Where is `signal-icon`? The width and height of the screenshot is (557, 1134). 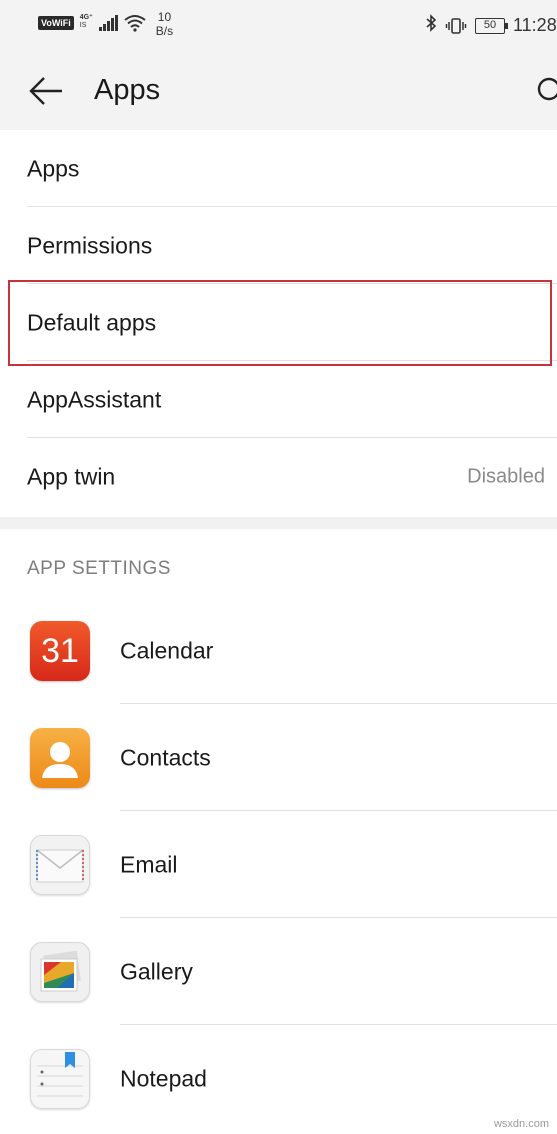 signal-icon is located at coordinates (108, 23).